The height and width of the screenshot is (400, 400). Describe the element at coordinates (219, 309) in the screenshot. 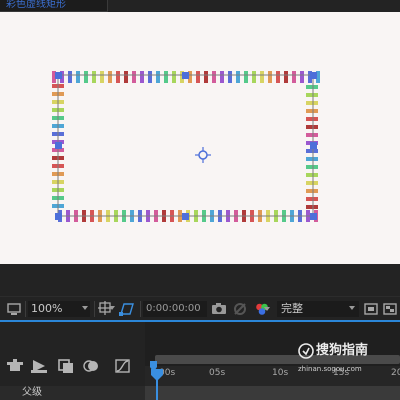

I see `camera-snapshot-icon` at that location.